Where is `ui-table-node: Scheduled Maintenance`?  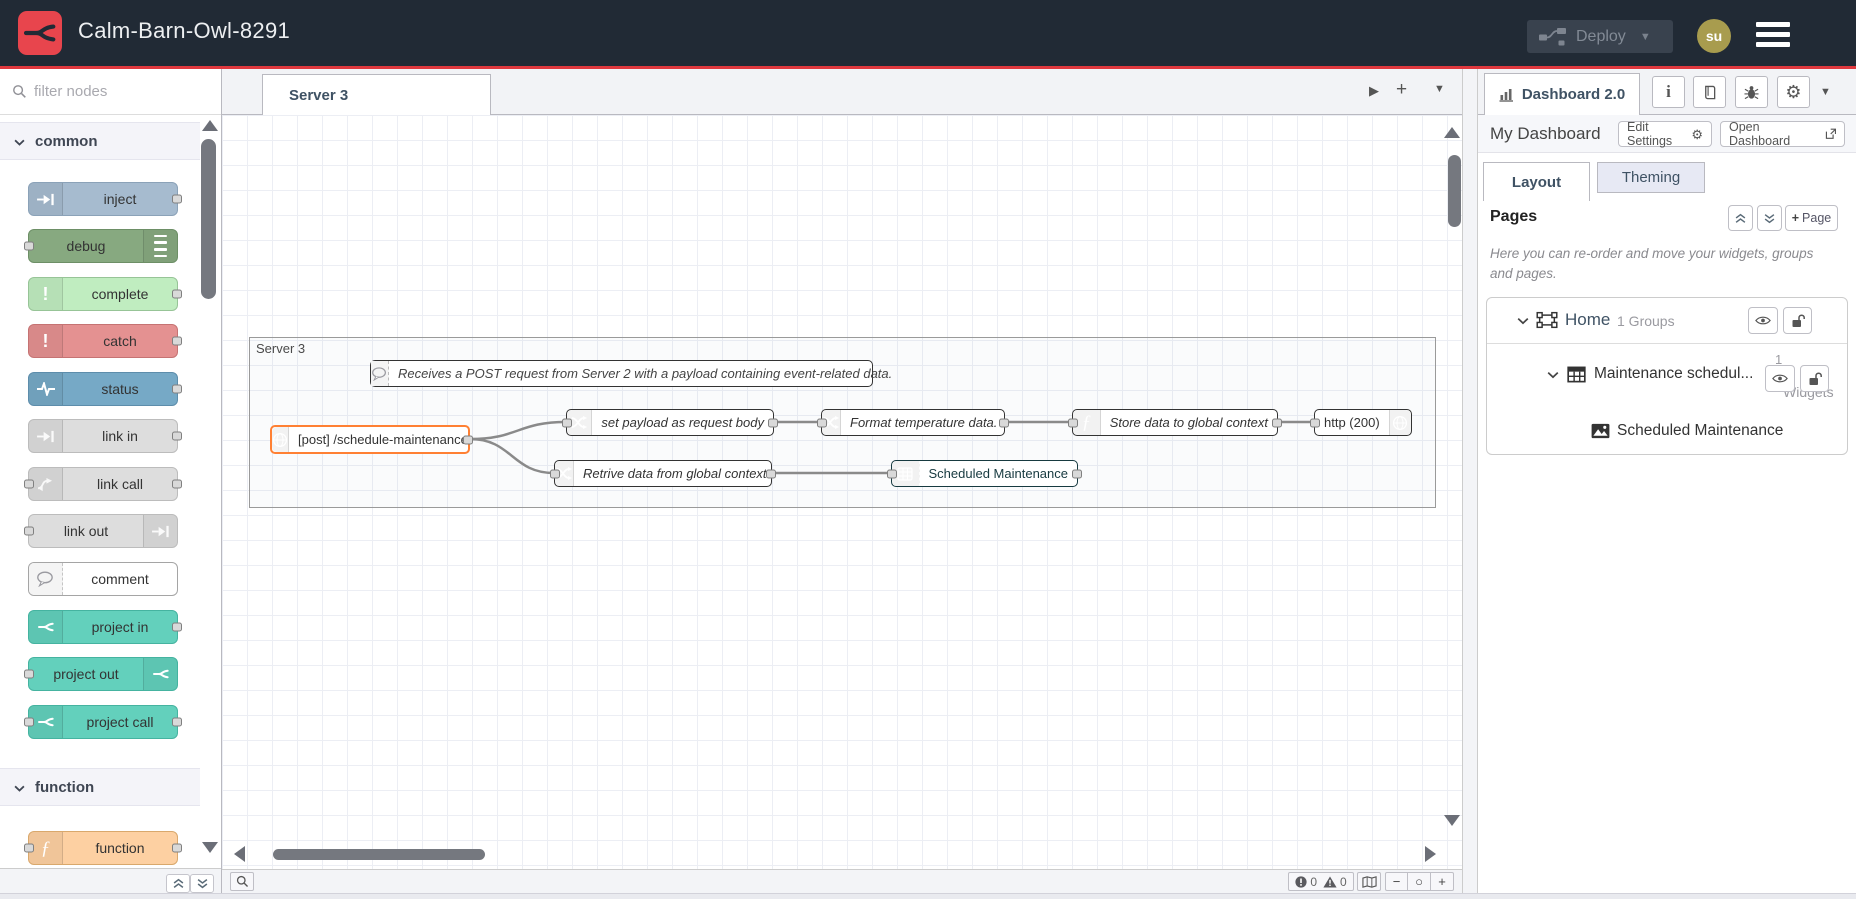
ui-table-node: Scheduled Maintenance is located at coordinates (984, 473).